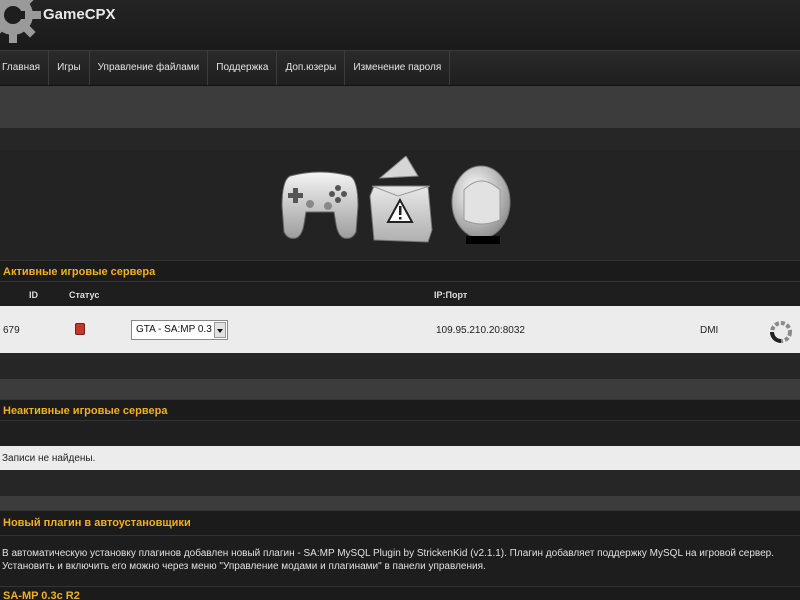 Image resolution: width=800 pixels, height=600 pixels. I want to click on nav-item-support: Поддержка, so click(243, 68).